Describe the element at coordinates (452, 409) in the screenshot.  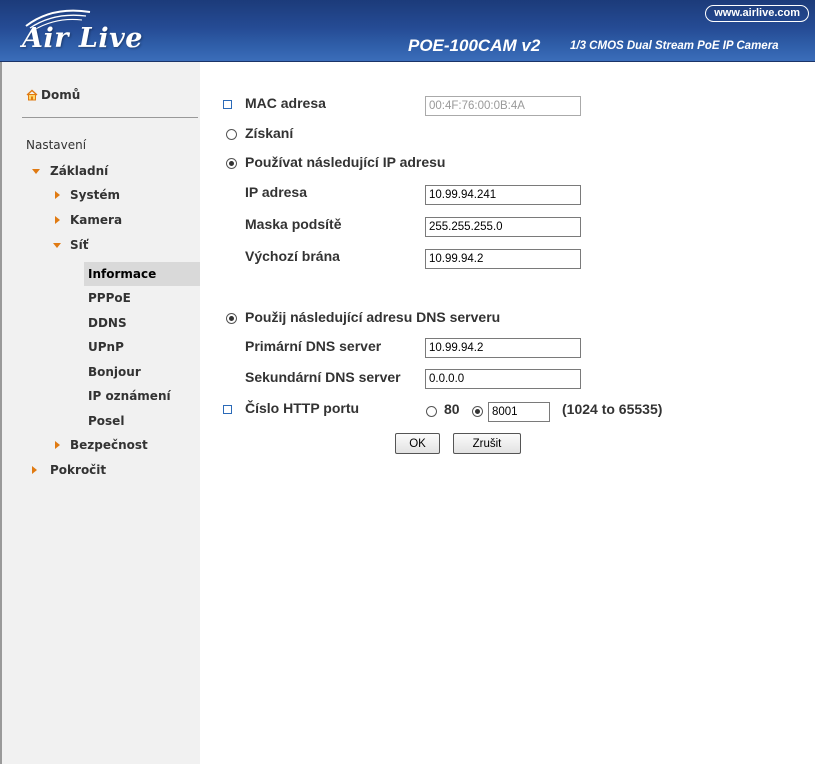
I see `http-port-default-label: 80` at that location.